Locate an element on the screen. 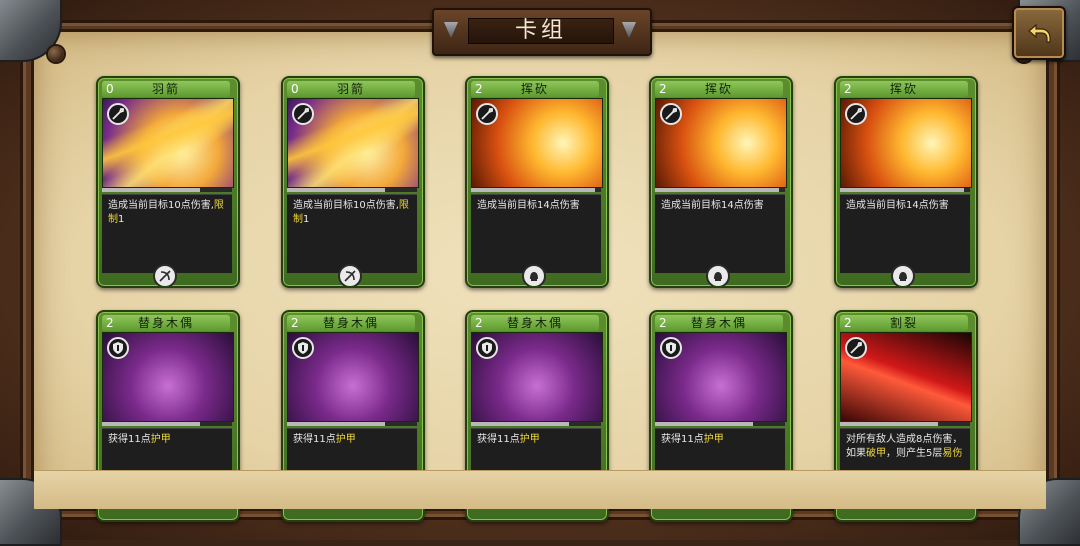 This screenshot has width=1080, height=546. rivet is located at coordinates (56, 54).